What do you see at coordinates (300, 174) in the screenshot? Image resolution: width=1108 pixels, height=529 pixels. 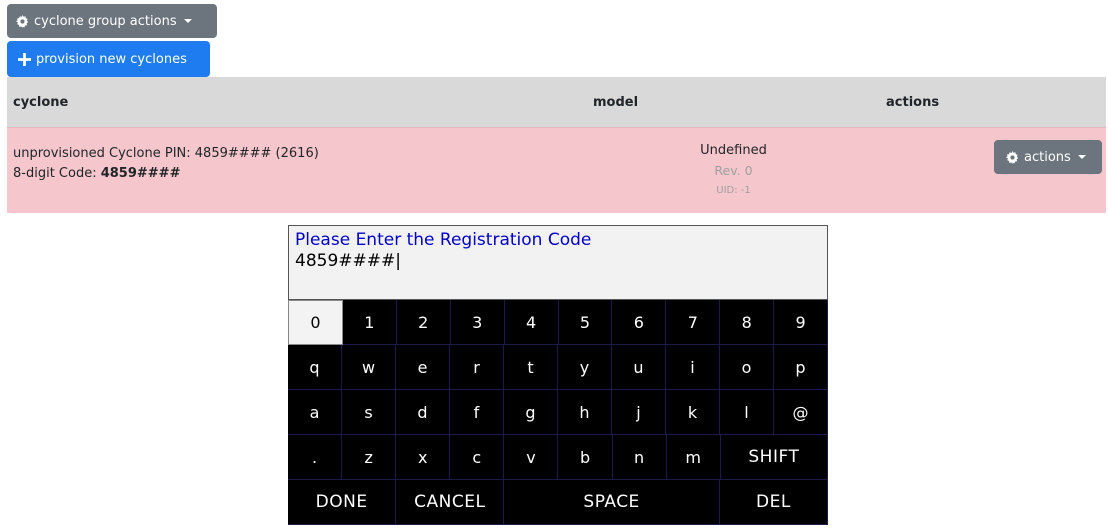 I see `cyclone-code-line: 8-digit Code: 4859####` at bounding box center [300, 174].